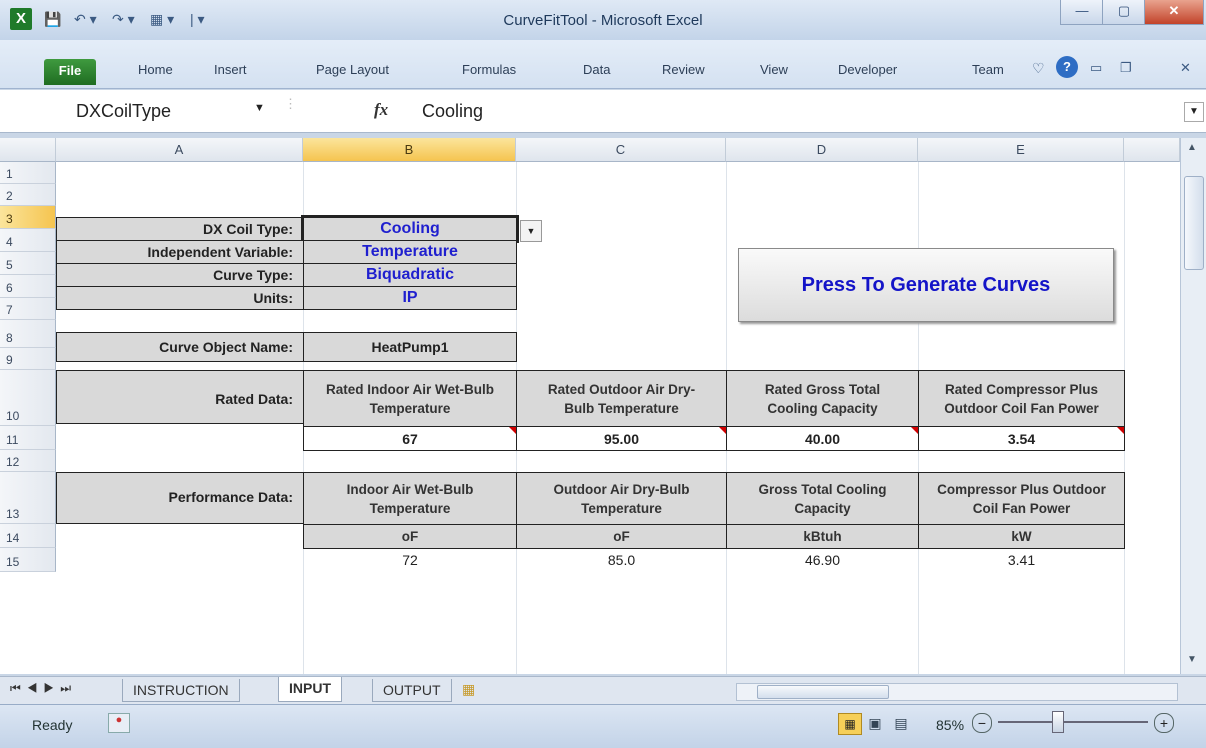  What do you see at coordinates (412, 690) in the screenshot?
I see `sheet-tab-output: OUTPUT` at bounding box center [412, 690].